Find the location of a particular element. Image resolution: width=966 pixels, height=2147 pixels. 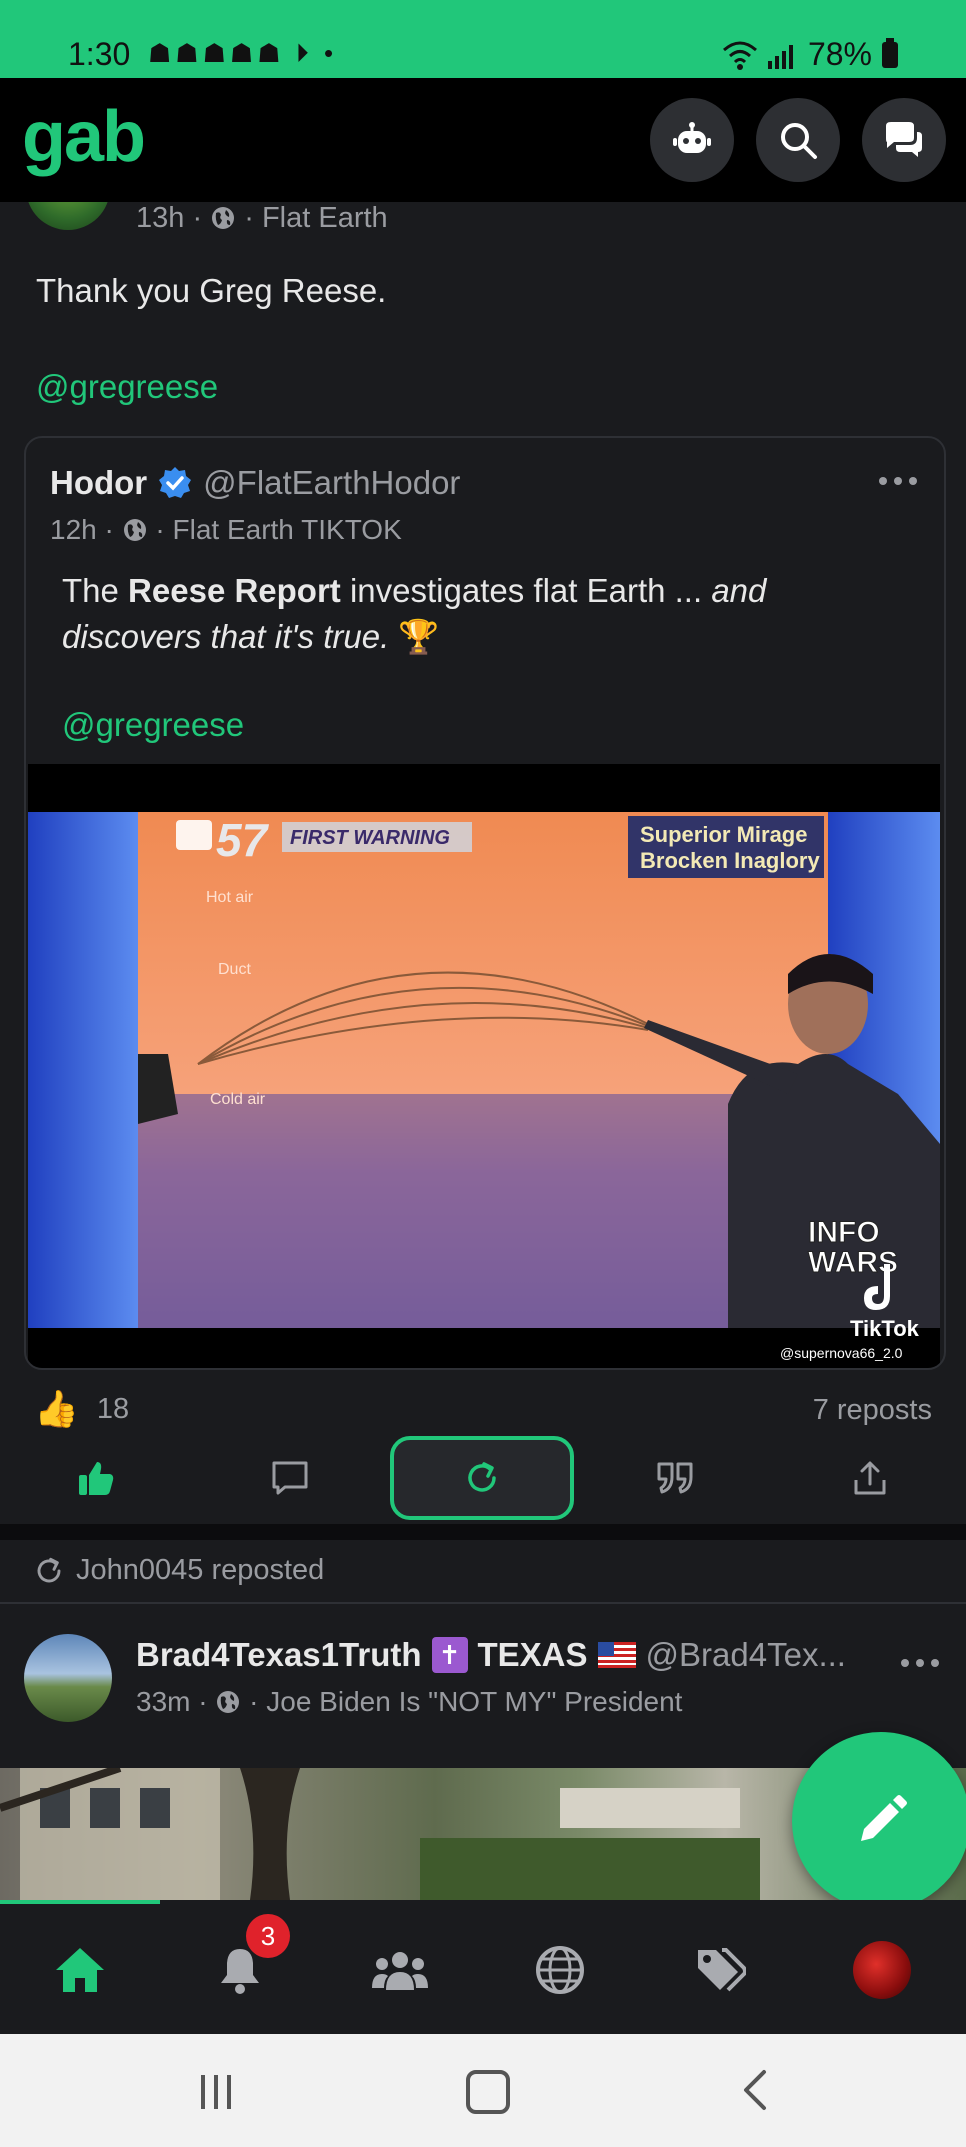

like-button is located at coordinates (96, 1478).